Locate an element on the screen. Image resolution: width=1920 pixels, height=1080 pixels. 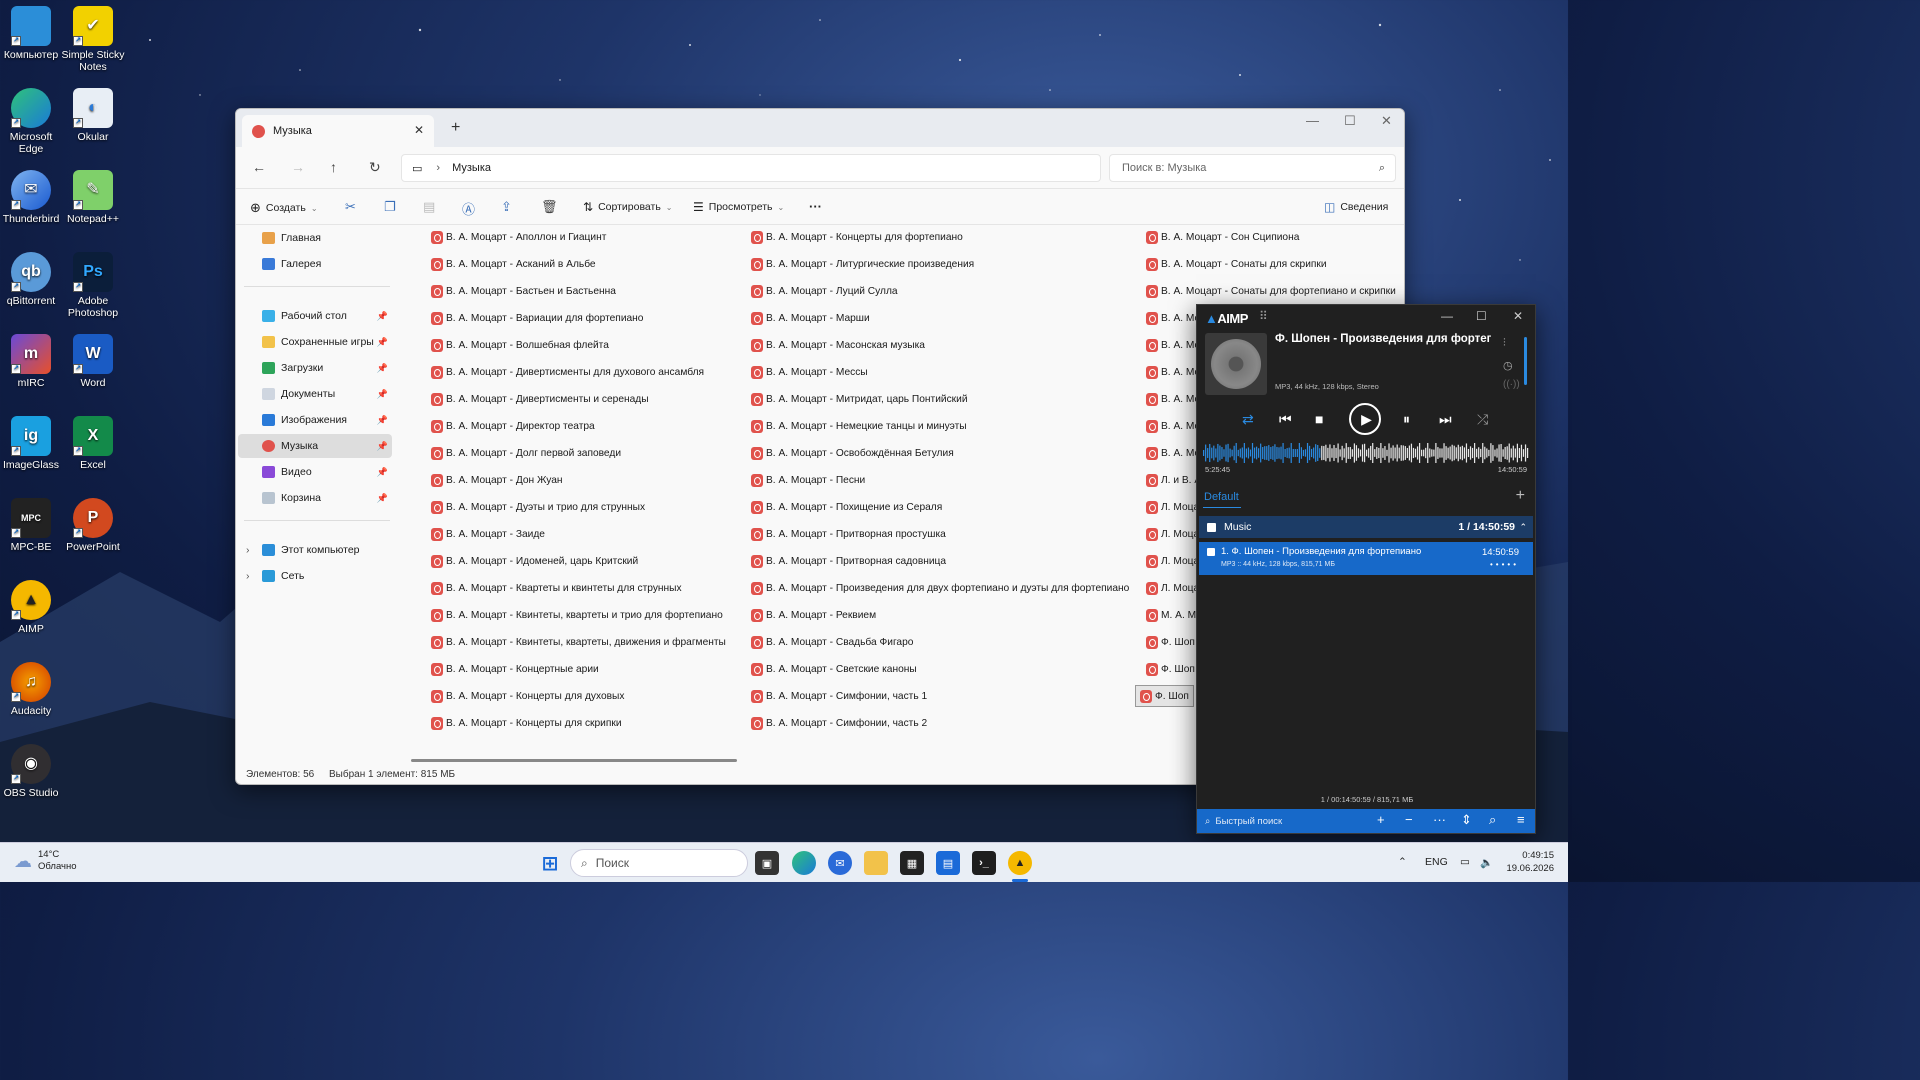
rename-icon: Ⓐ is located at coordinates (468, 208).